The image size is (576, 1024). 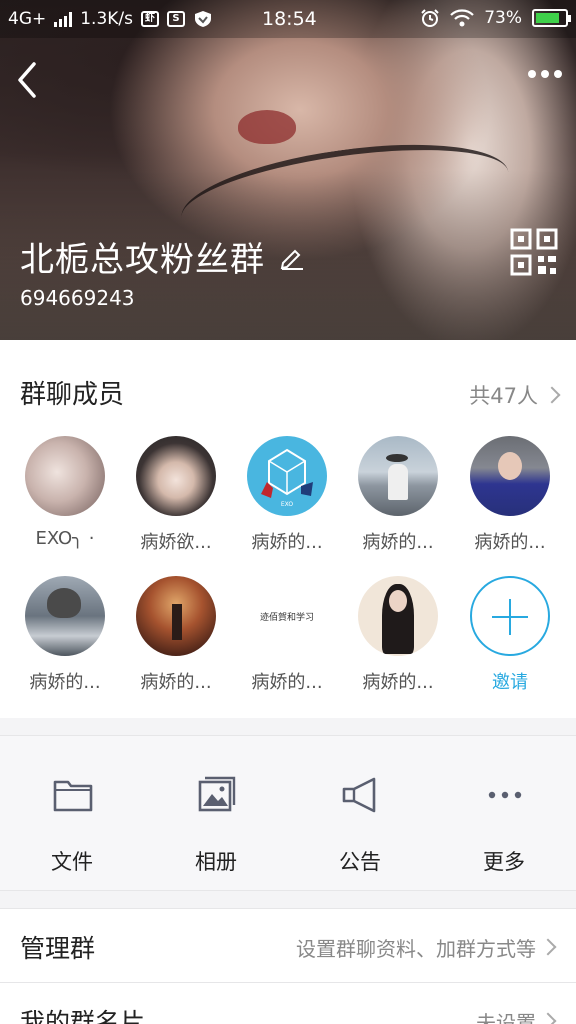 I want to click on tool-label: 文件, so click(x=72, y=862).